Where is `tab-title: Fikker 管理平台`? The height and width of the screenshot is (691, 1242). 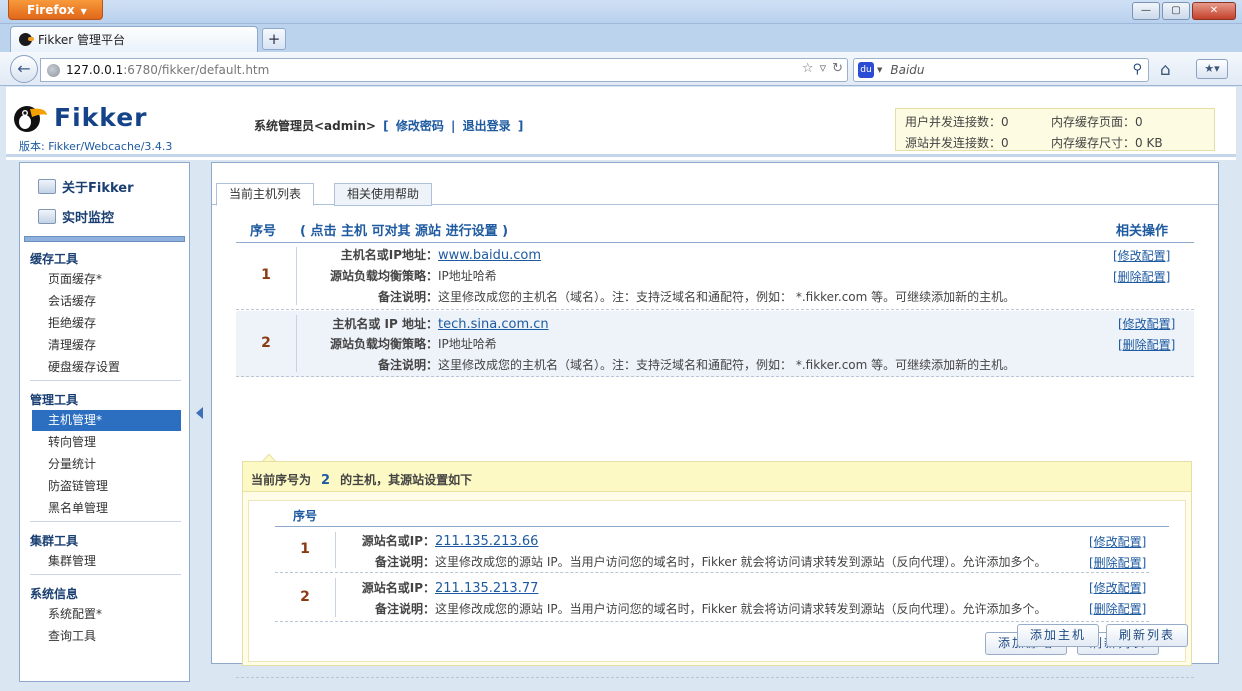 tab-title: Fikker 管理平台 is located at coordinates (81, 40).